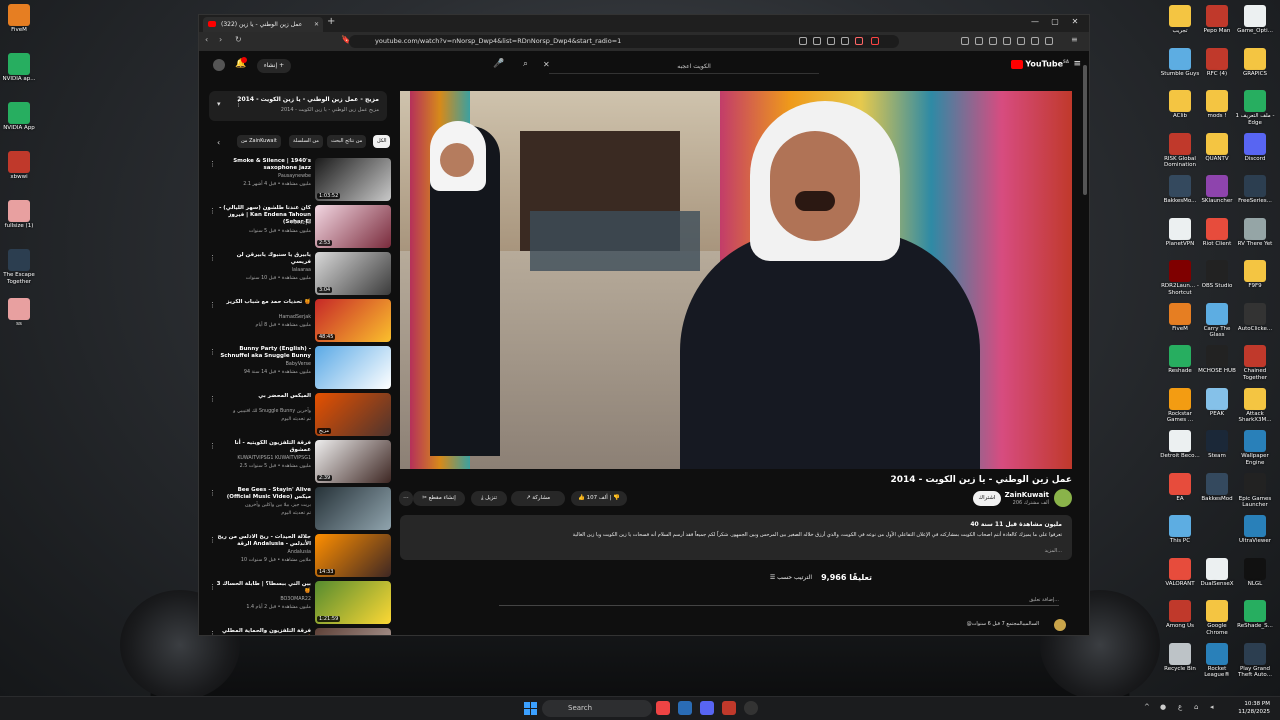 Image resolution: width=1280 pixels, height=720 pixels. What do you see at coordinates (353, 555) in the screenshot?
I see `video-thumbnail: 14:33` at bounding box center [353, 555].